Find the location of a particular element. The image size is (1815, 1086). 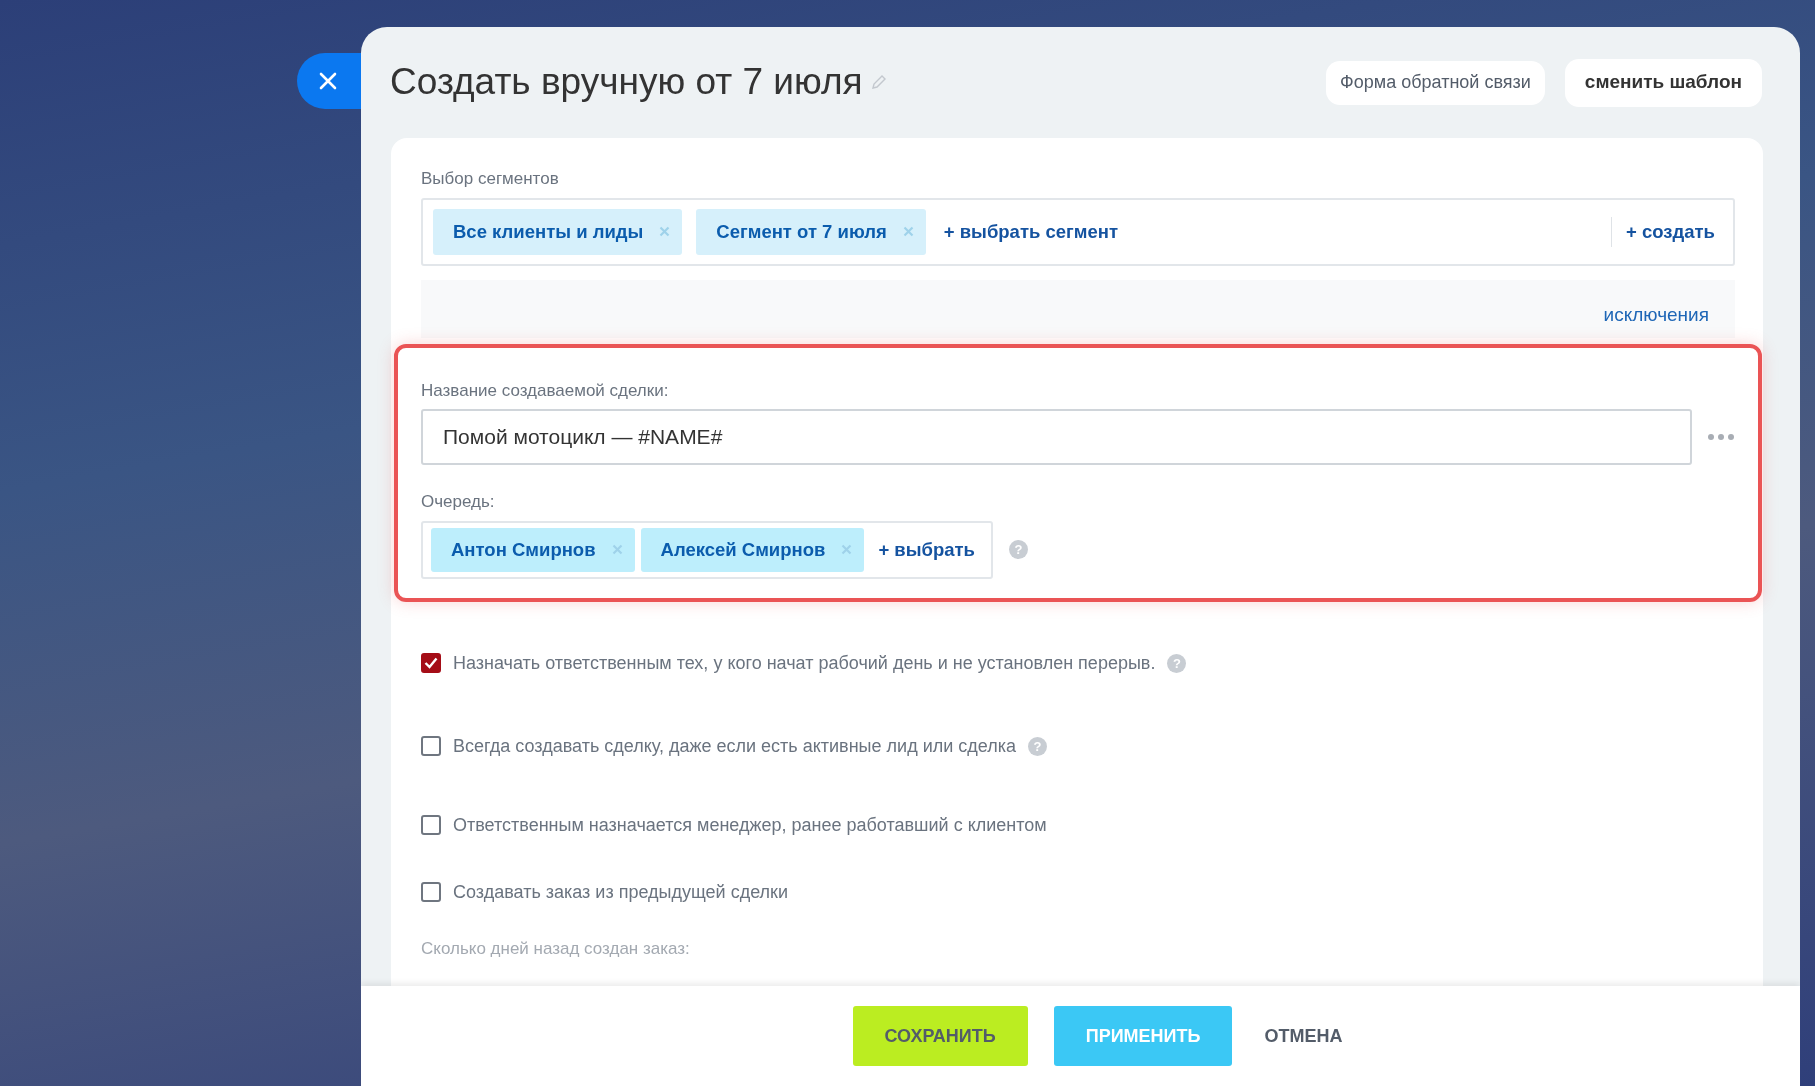

more-icon is located at coordinates (1721, 437).